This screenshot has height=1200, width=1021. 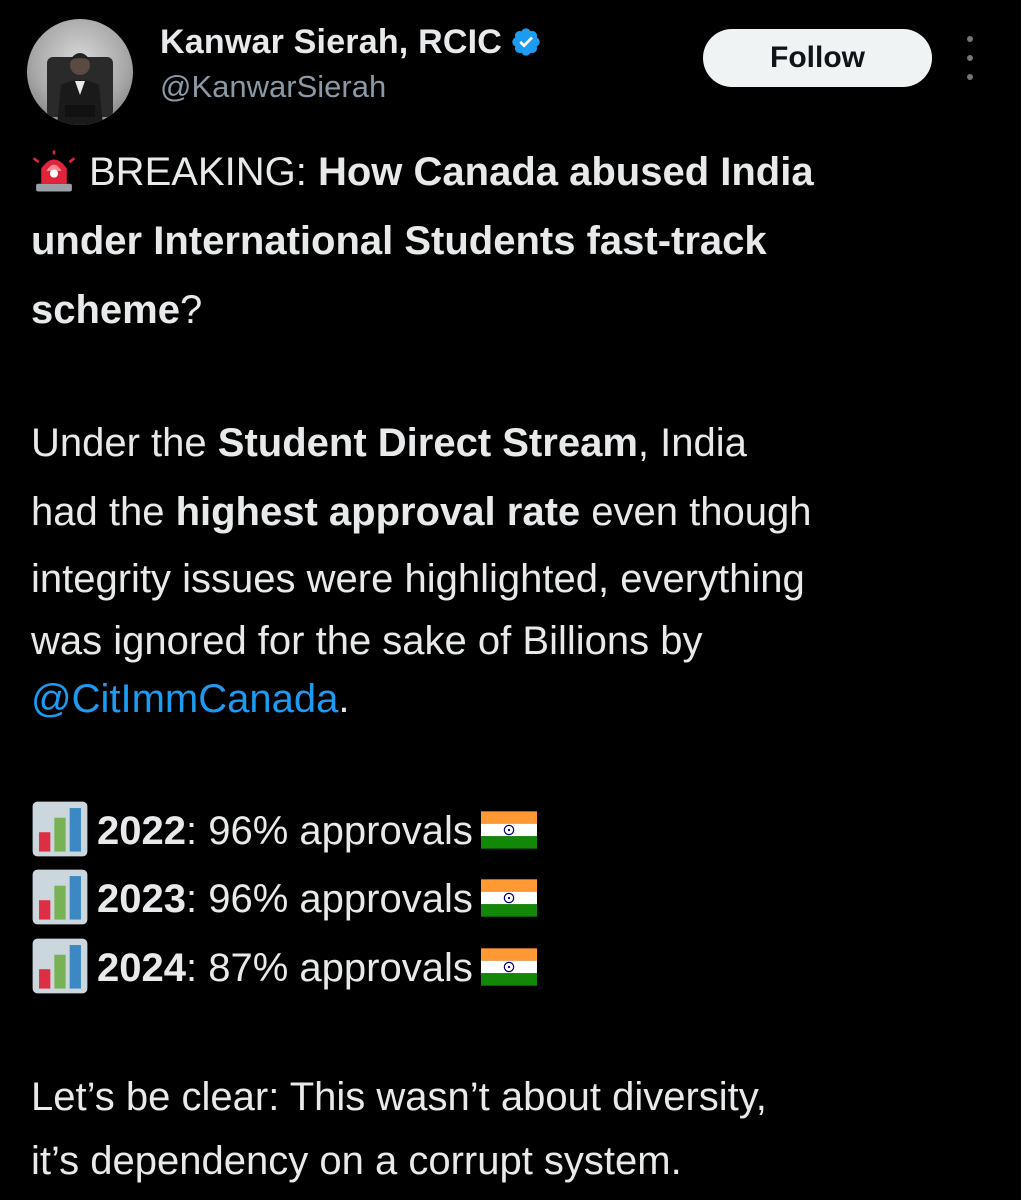 What do you see at coordinates (378, 512) in the screenshot?
I see `para1-bold: highest approval rate` at bounding box center [378, 512].